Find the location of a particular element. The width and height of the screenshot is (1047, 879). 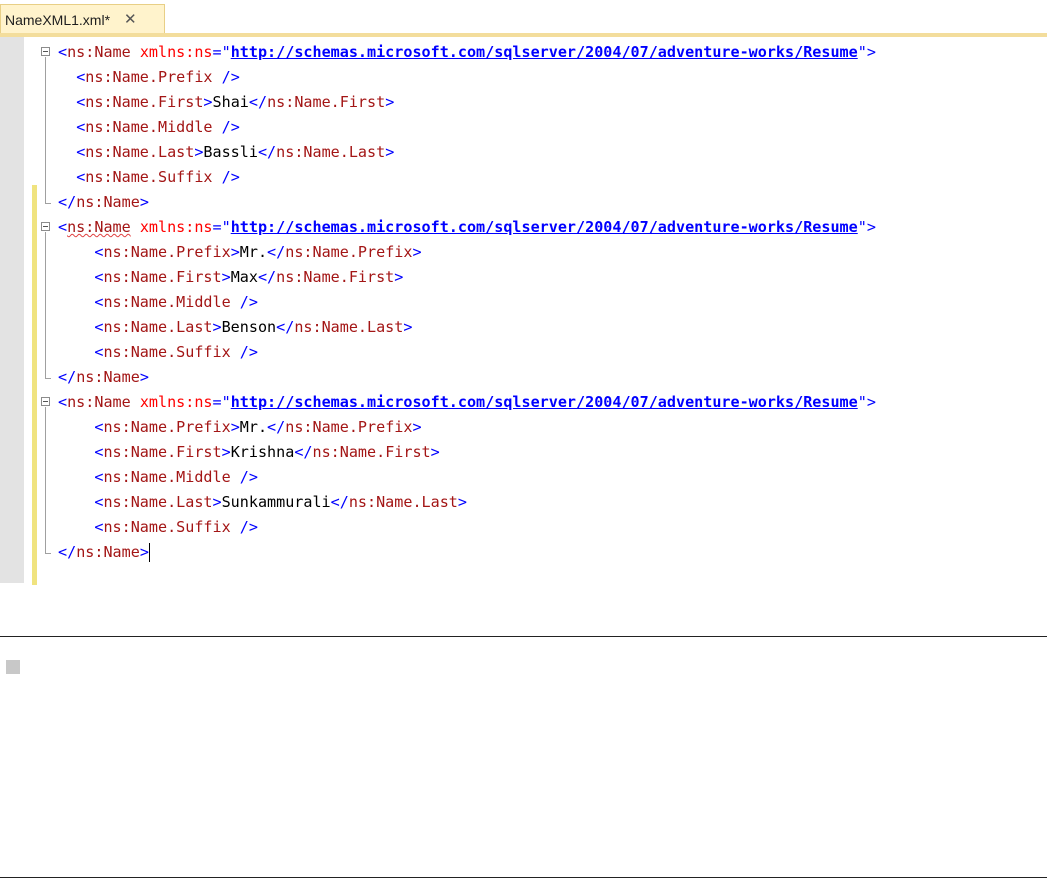

tab-title: NameXML1.xml* is located at coordinates (58, 19).